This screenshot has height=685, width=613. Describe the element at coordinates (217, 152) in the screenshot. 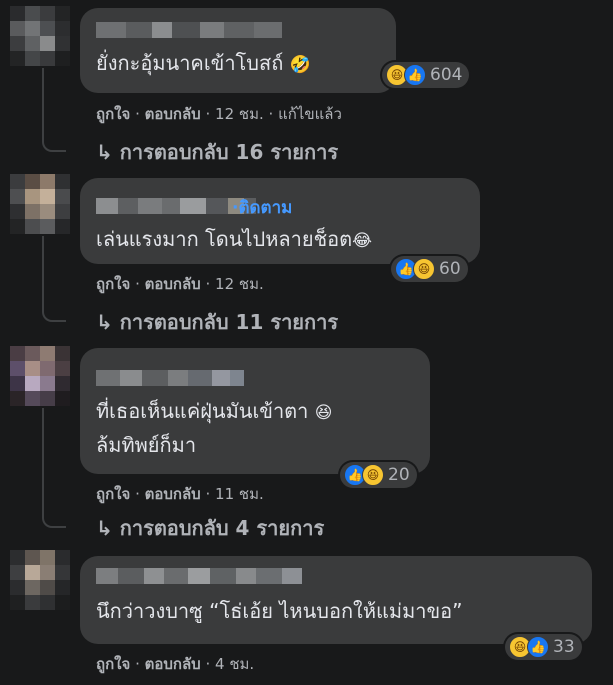

I see `view-replies-link: ↳ การตอบกลับ 16 รายการ` at that location.